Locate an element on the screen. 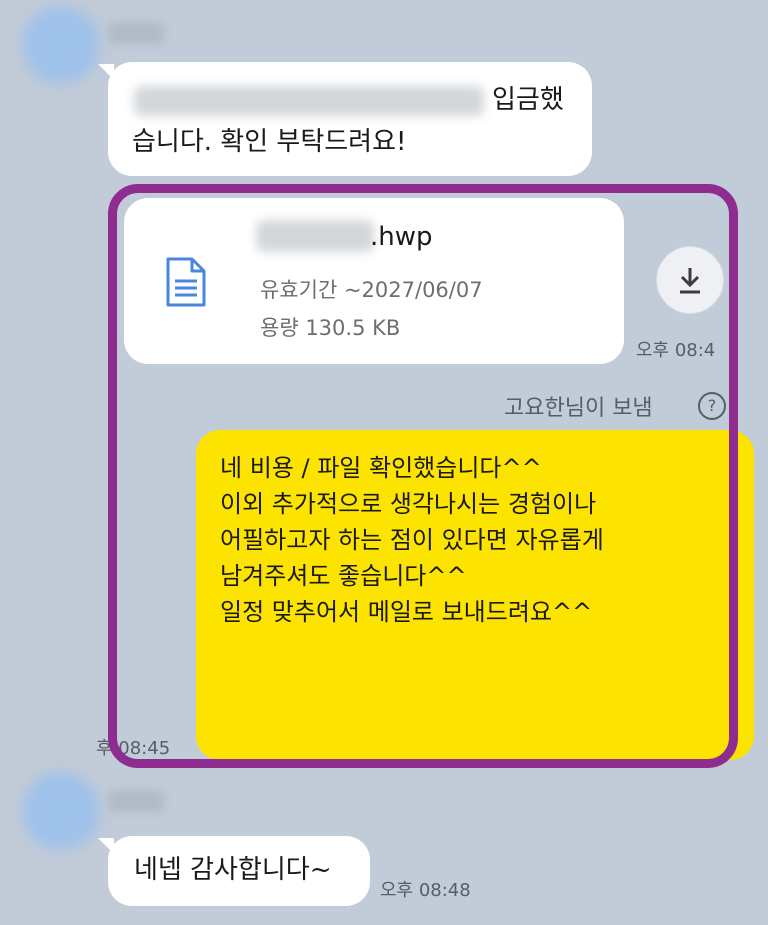 Image resolution: width=768 pixels, height=925 pixels. message-bubble: 네넵 감사합니다~ is located at coordinates (239, 871).